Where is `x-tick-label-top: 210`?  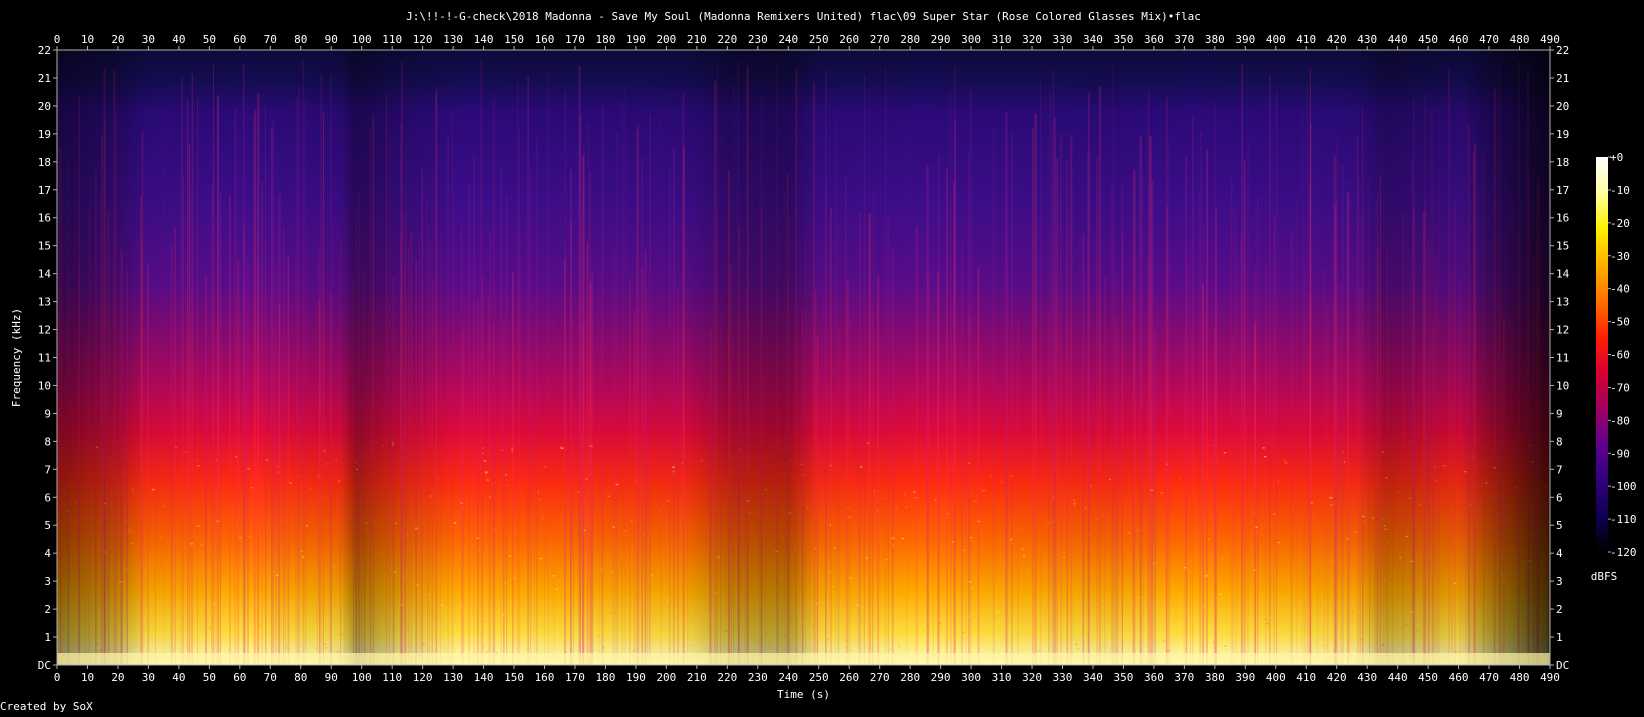
x-tick-label-top: 210 is located at coordinates (697, 39).